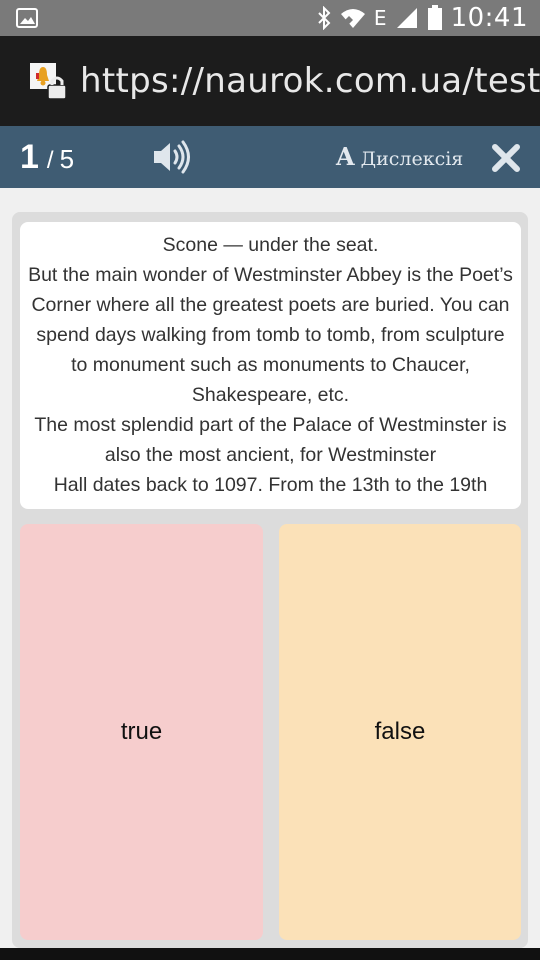 This screenshot has height=960, width=540. I want to click on answer-label: false, so click(400, 731).